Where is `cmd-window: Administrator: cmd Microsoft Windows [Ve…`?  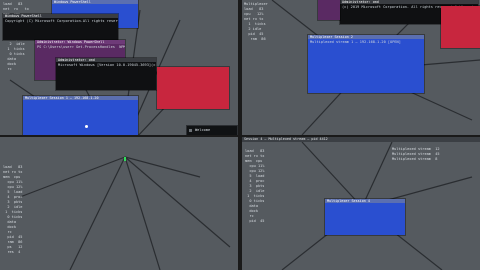 cmd-window: Administrator: cmd Microsoft Windows [Ve… is located at coordinates (106, 74).